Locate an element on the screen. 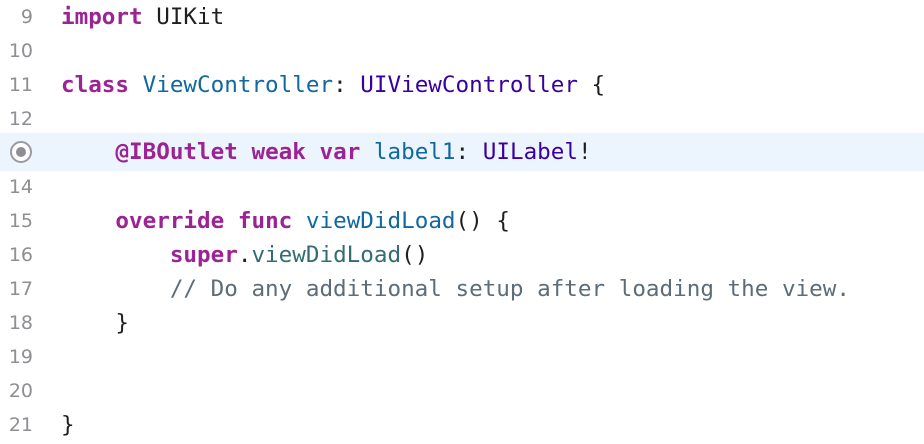  line-number: 21 is located at coordinates (20, 425).